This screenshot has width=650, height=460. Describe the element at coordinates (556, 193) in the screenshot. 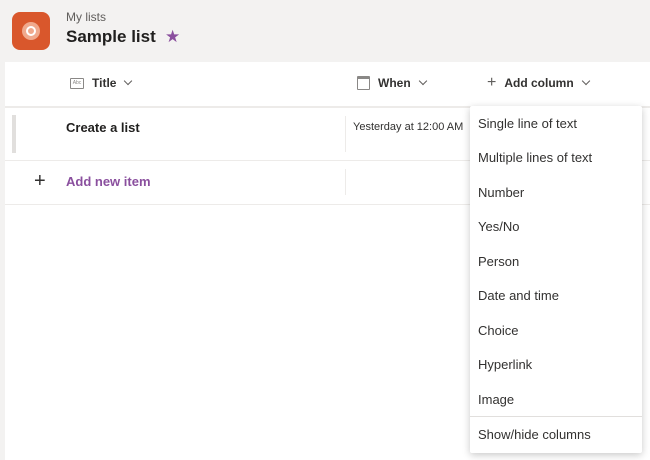

I see `menu-item-number: Number` at that location.